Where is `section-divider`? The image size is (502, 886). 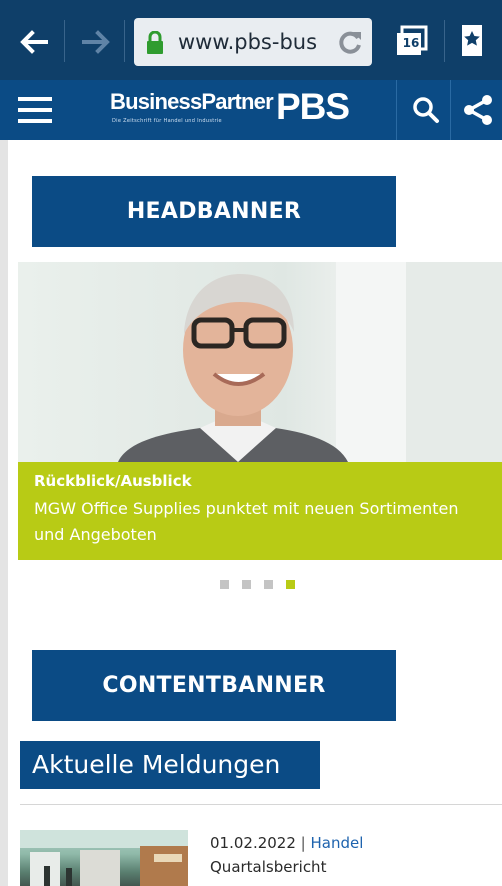
section-divider is located at coordinates (261, 804).